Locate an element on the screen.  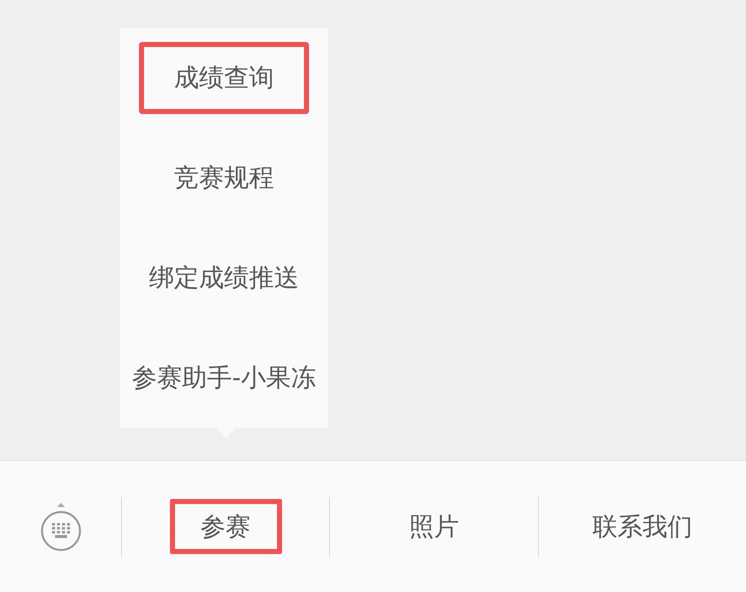
menu-tab: 联系我们 is located at coordinates (642, 526).